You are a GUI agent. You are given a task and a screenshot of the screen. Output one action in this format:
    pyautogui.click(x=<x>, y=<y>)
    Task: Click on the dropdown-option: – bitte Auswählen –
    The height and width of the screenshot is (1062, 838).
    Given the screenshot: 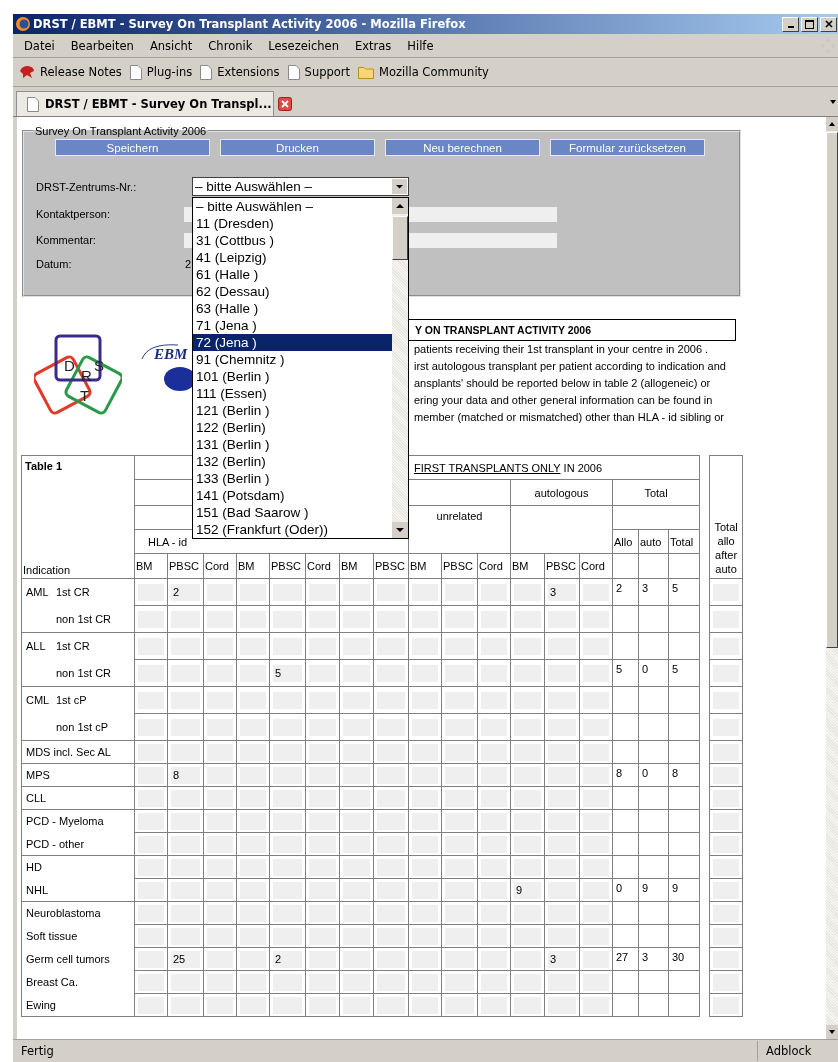 What is the action you would take?
    pyautogui.click(x=292, y=206)
    